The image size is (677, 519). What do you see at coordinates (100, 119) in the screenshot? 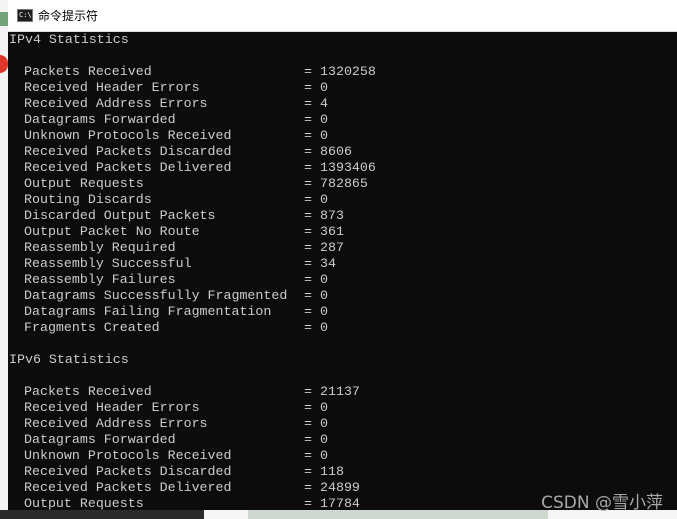
I see `ipv4-stat-name: Datagrams Forwarded` at bounding box center [100, 119].